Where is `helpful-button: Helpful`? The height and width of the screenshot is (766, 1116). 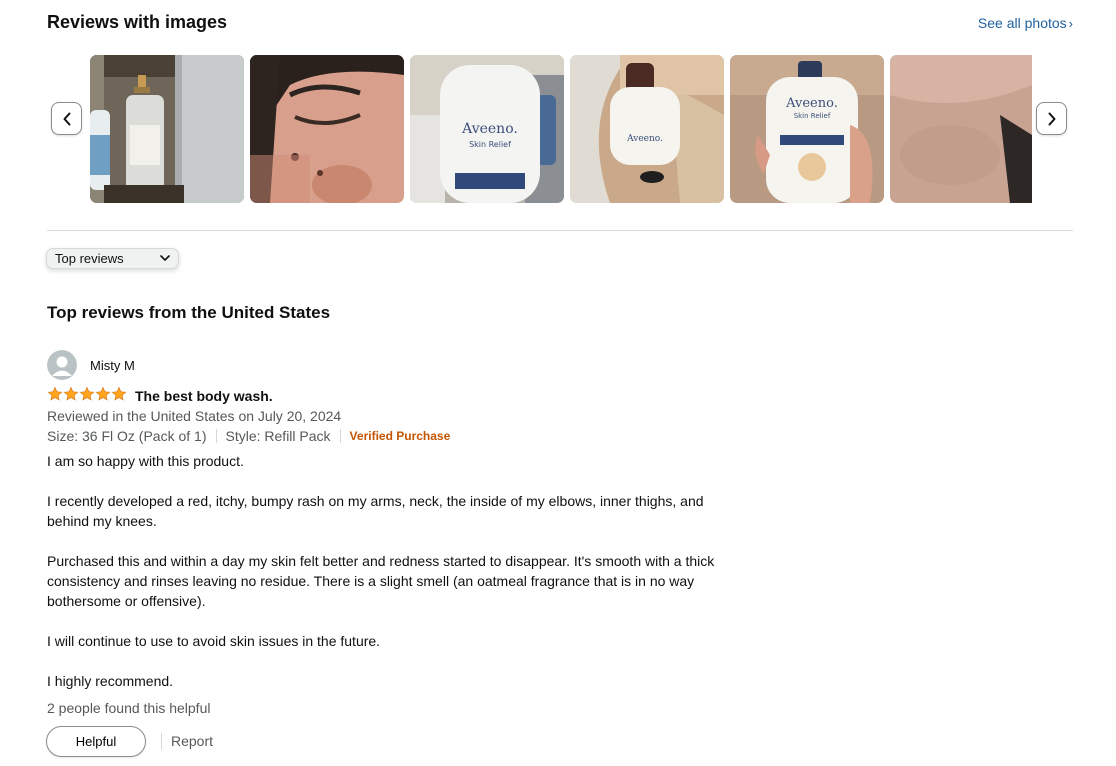
helpful-button: Helpful is located at coordinates (96, 741).